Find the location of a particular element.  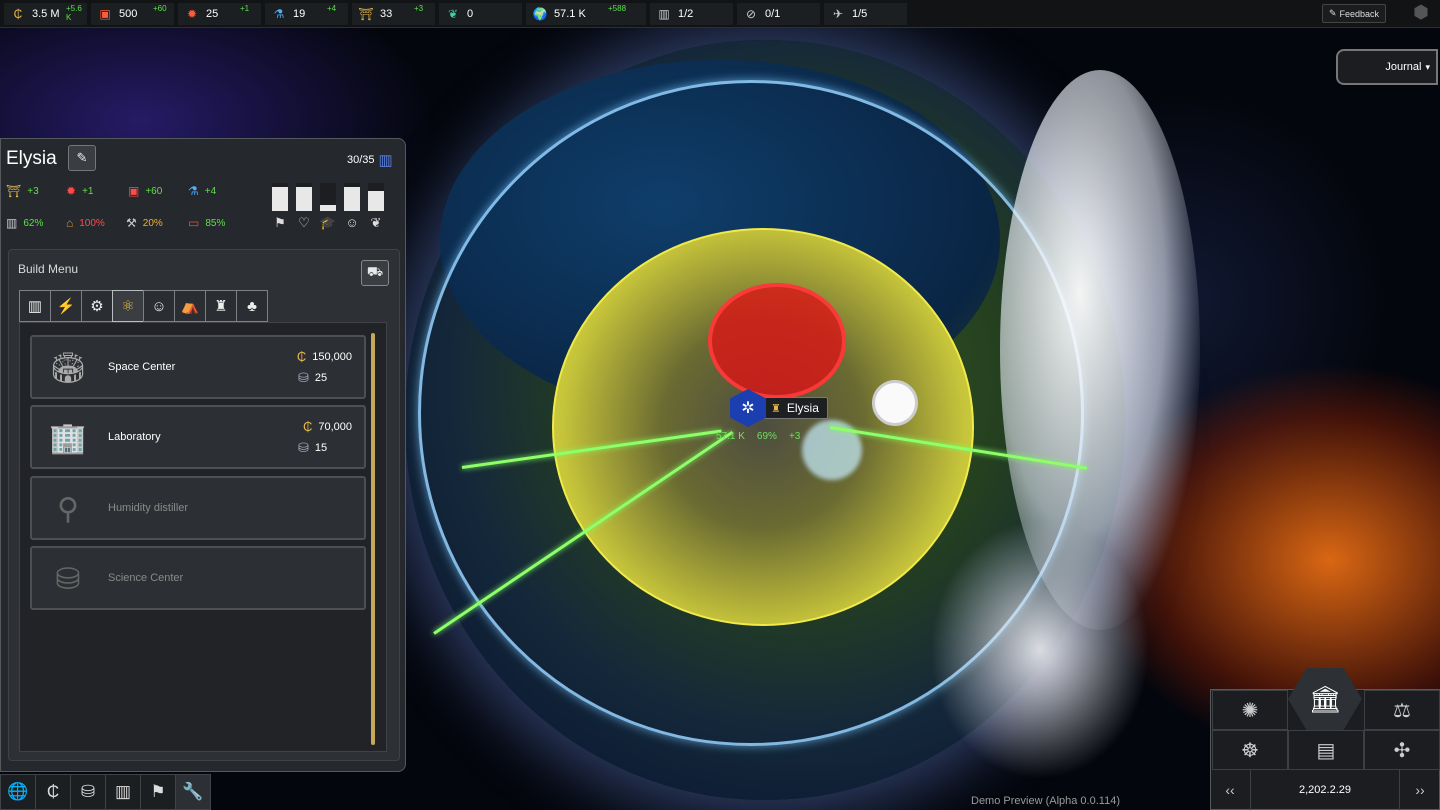

resource-ships: ✈ 1/5 is located at coordinates (865, 13).